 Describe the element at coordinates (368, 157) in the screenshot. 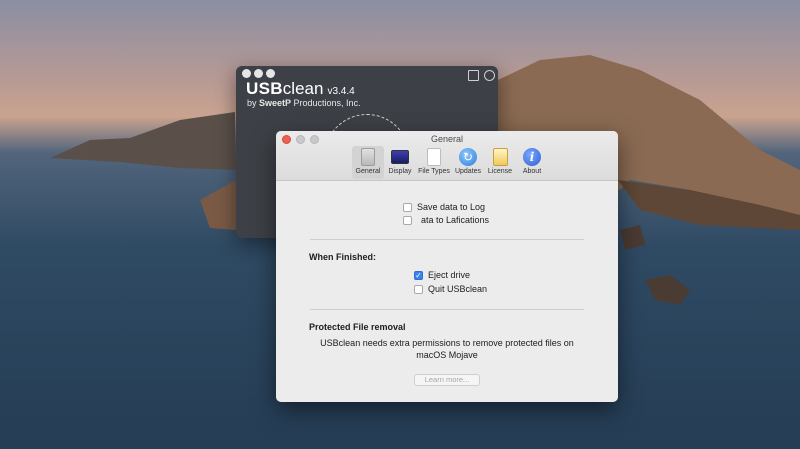

I see `general-switch-icon` at that location.